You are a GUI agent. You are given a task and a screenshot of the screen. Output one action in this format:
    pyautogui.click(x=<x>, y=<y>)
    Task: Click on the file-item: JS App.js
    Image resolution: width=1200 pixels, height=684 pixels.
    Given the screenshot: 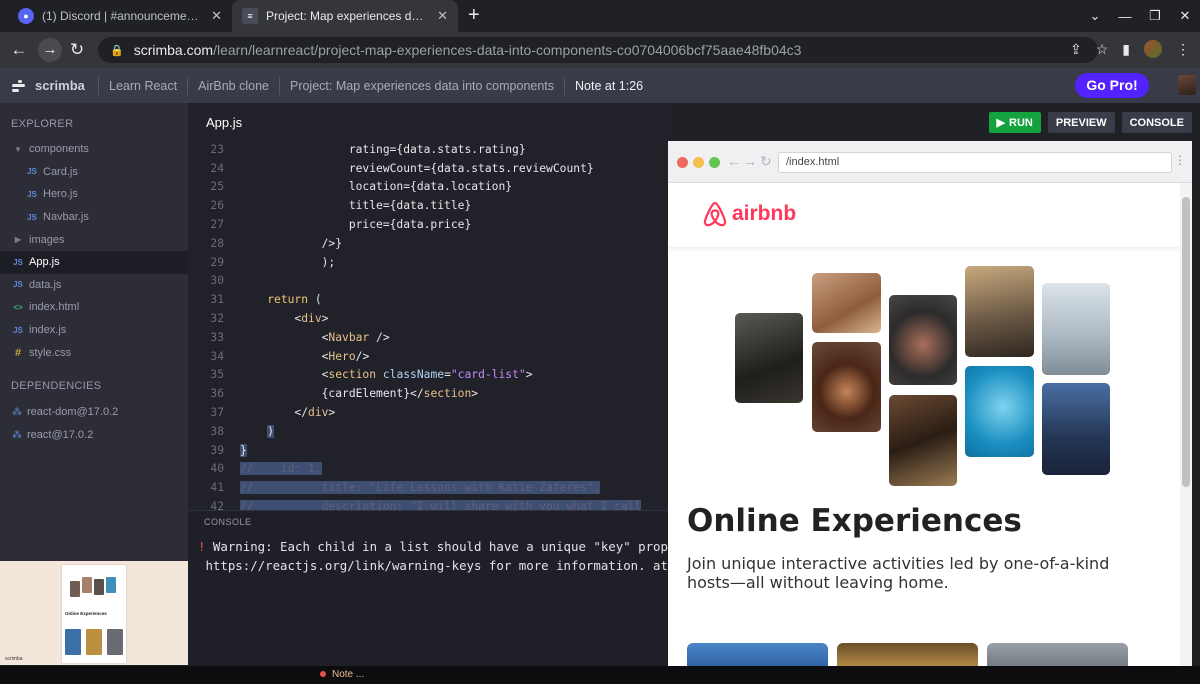 What is the action you would take?
    pyautogui.click(x=94, y=262)
    